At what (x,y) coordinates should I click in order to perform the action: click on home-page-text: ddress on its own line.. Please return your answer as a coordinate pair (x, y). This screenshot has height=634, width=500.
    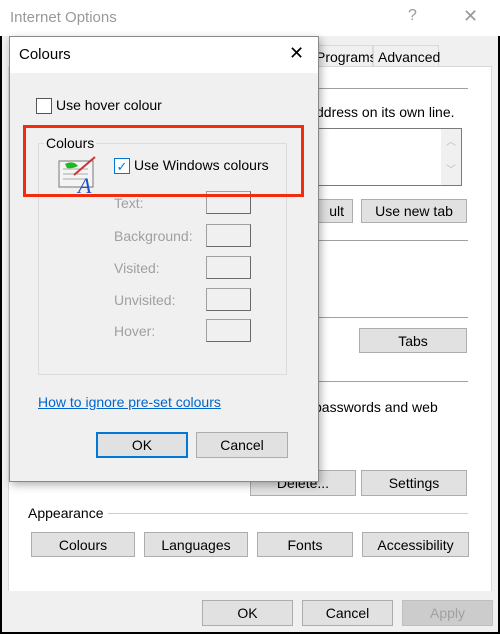
    Looking at the image, I should click on (385, 112).